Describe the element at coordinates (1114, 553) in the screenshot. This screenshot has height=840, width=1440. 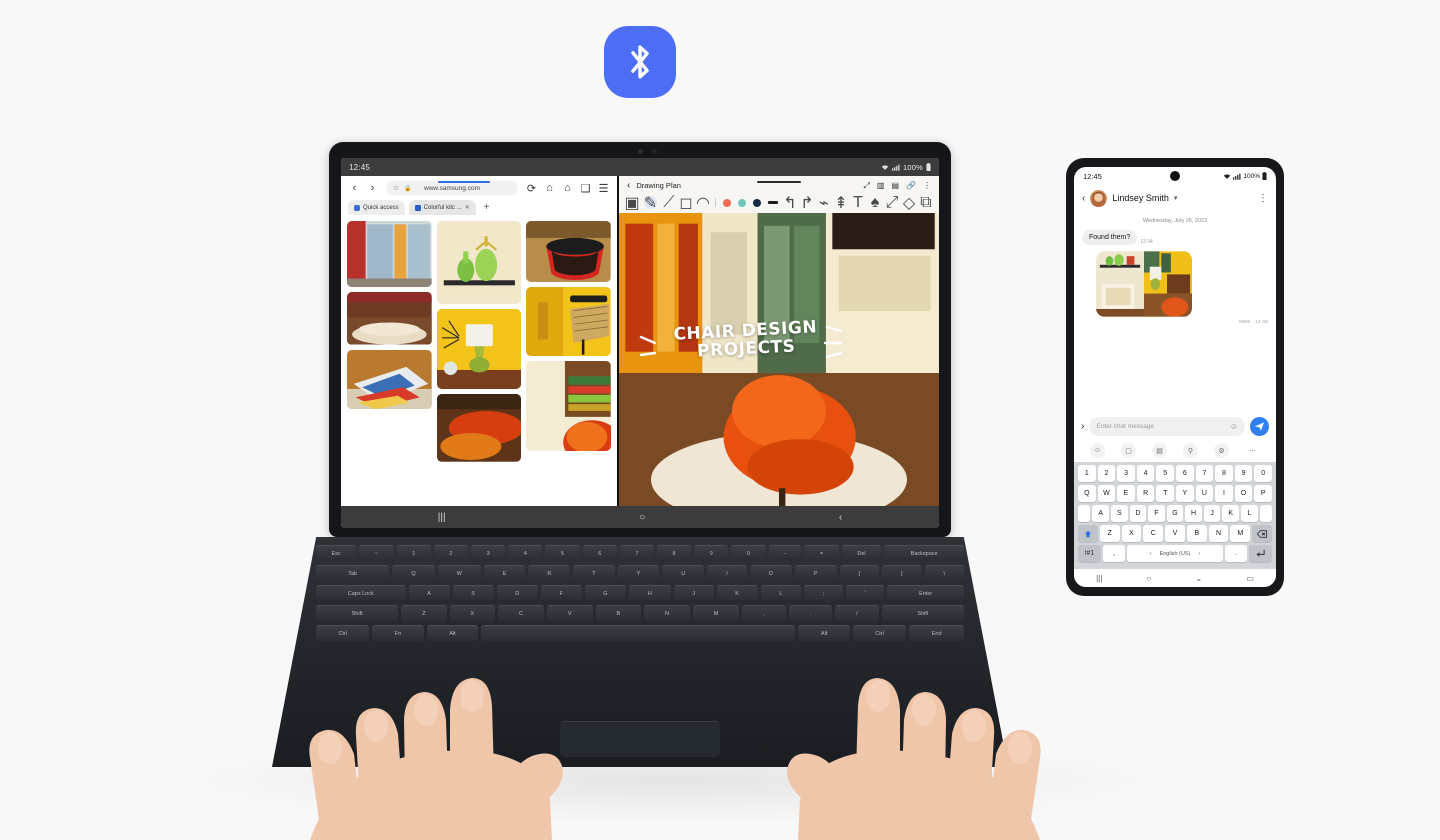
I see `comma-key: ,` at that location.